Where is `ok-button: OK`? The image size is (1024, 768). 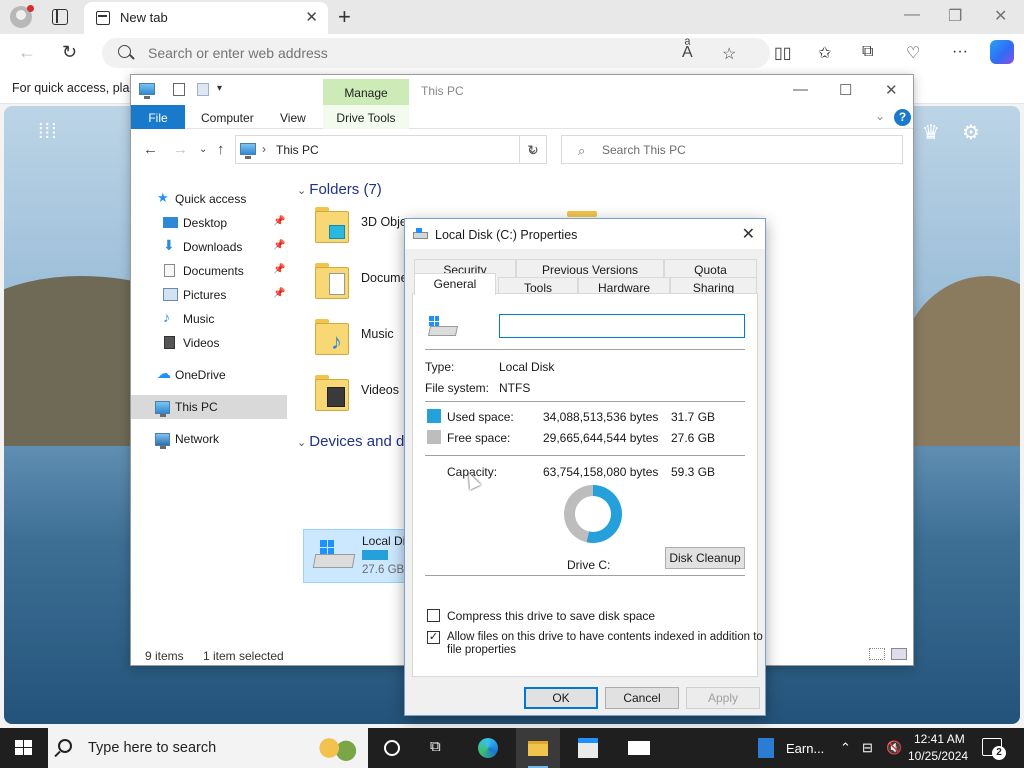
ok-button: OK is located at coordinates (561, 698).